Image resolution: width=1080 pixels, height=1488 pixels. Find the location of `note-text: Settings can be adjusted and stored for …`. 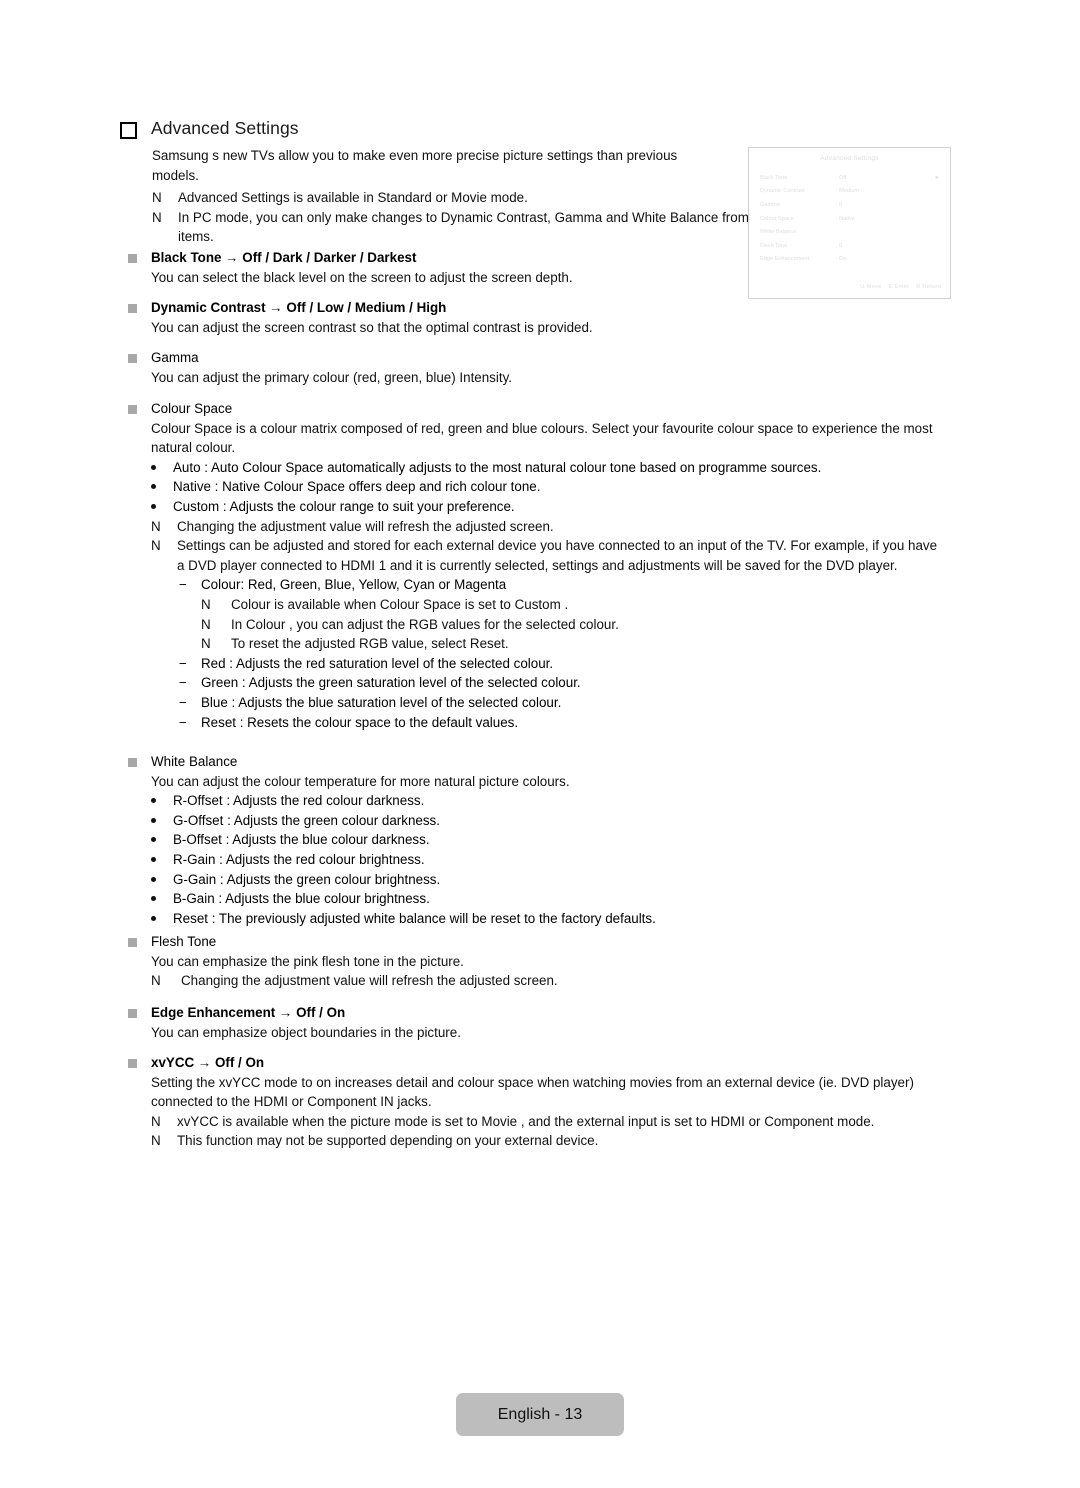

note-text: Settings can be adjusted and stored for … is located at coordinates (557, 555).